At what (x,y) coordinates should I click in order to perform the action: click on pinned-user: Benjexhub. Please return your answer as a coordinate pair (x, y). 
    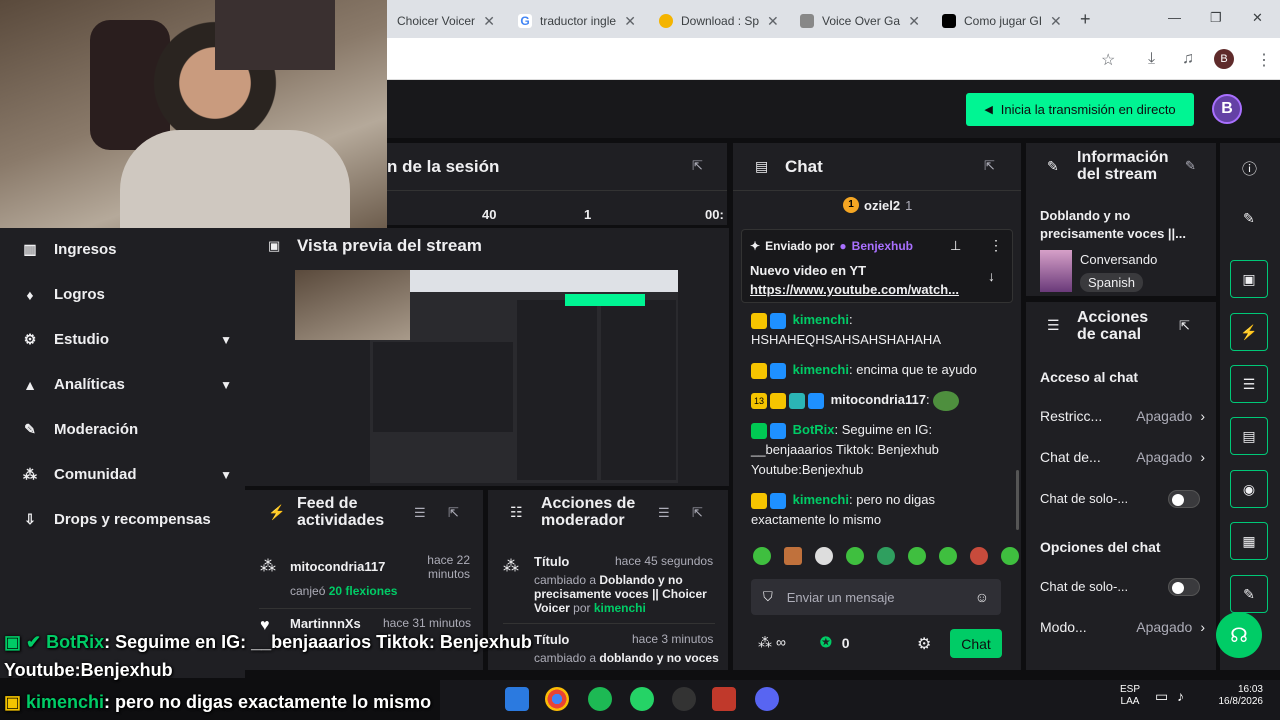
    Looking at the image, I should click on (882, 246).